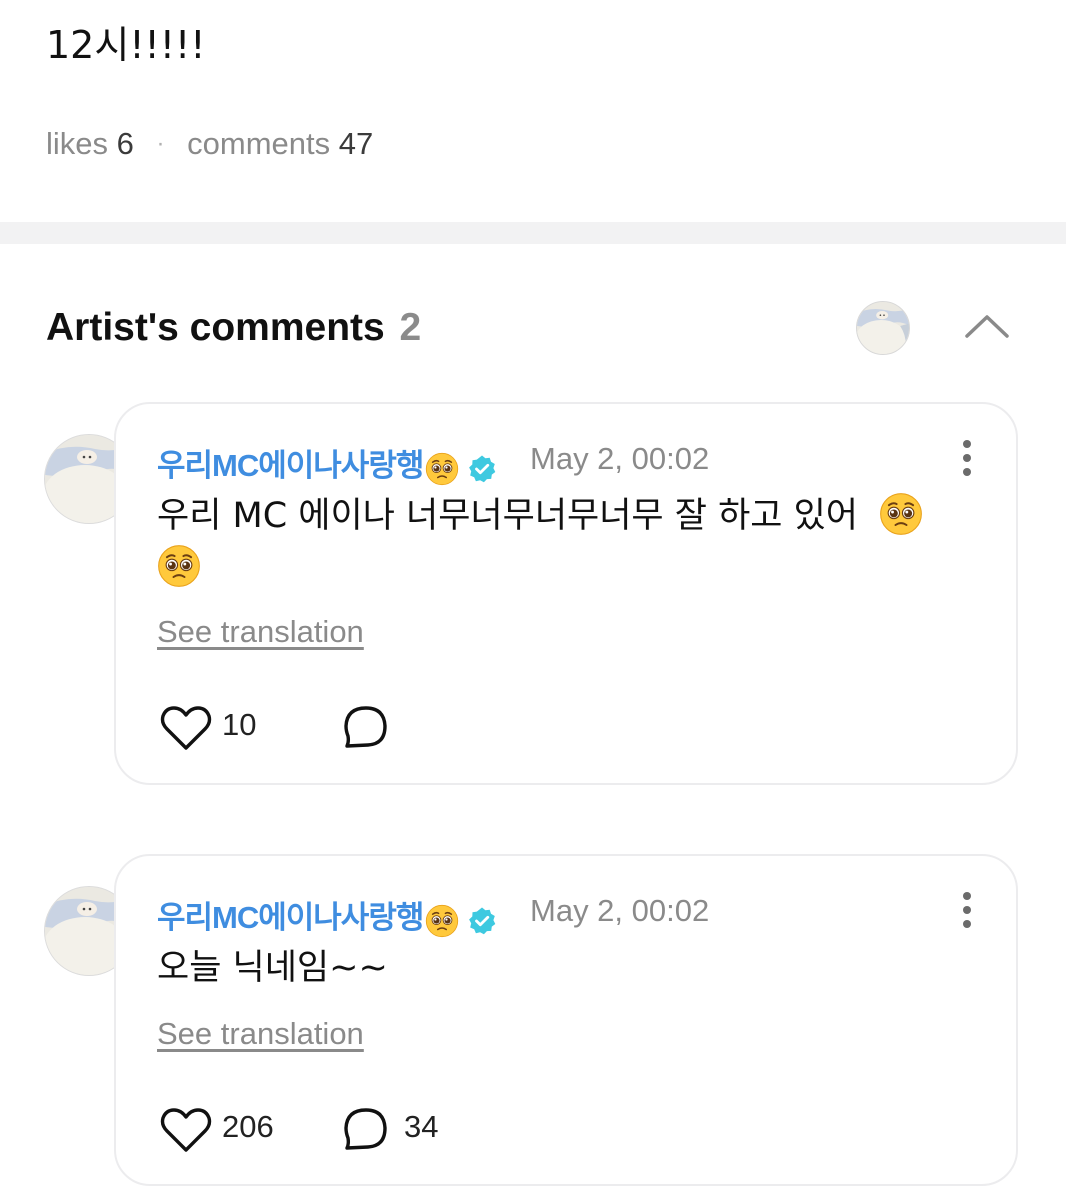 The height and width of the screenshot is (1200, 1066). I want to click on section-divider, so click(533, 233).